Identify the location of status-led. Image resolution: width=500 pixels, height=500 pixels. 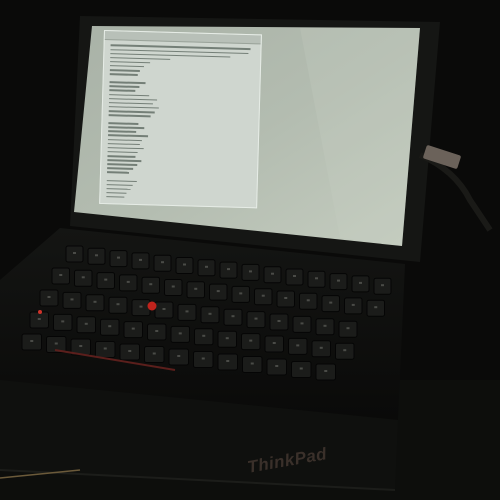
(40, 312).